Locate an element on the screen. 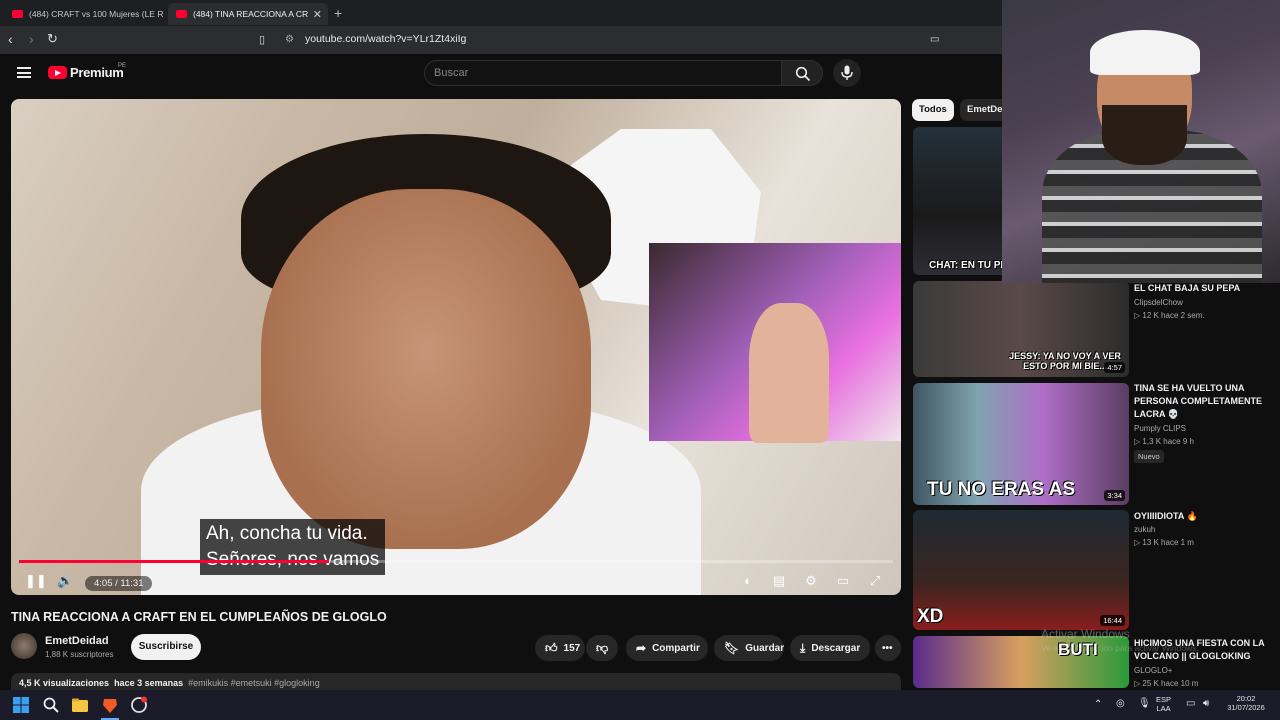 The height and width of the screenshot is (720, 1280). clock: 20:02 31/07/2026 is located at coordinates (1246, 703).